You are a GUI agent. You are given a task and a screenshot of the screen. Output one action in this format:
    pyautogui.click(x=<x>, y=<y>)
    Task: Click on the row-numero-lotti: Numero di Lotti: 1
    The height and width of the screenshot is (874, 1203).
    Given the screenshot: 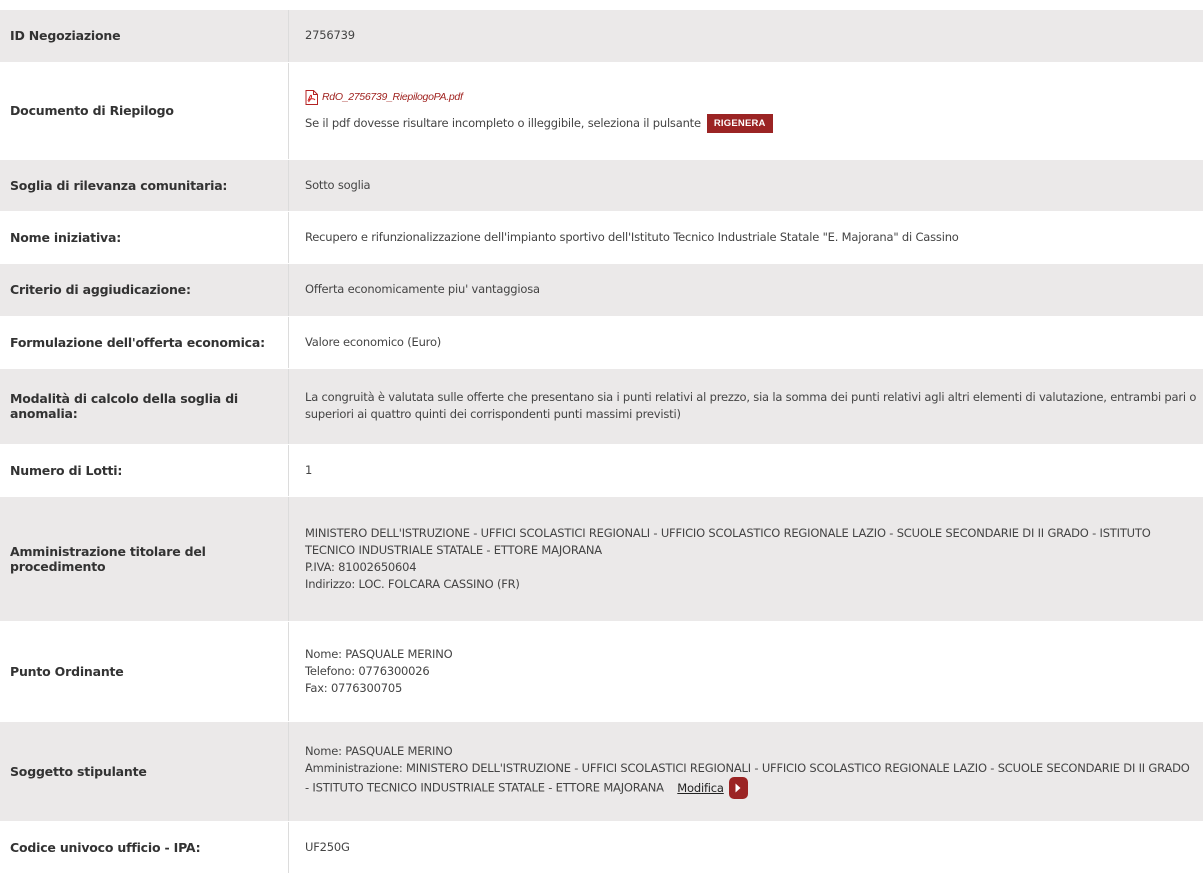 What is the action you would take?
    pyautogui.click(x=601, y=470)
    